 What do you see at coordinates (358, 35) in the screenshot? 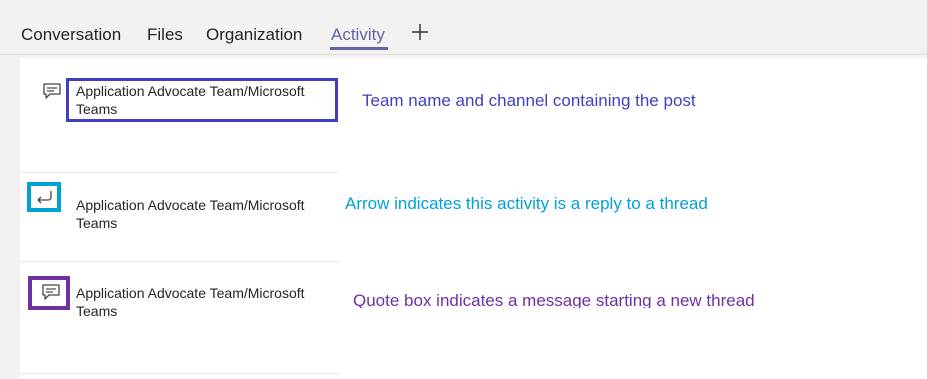
I see `tab-activity: Activity` at bounding box center [358, 35].